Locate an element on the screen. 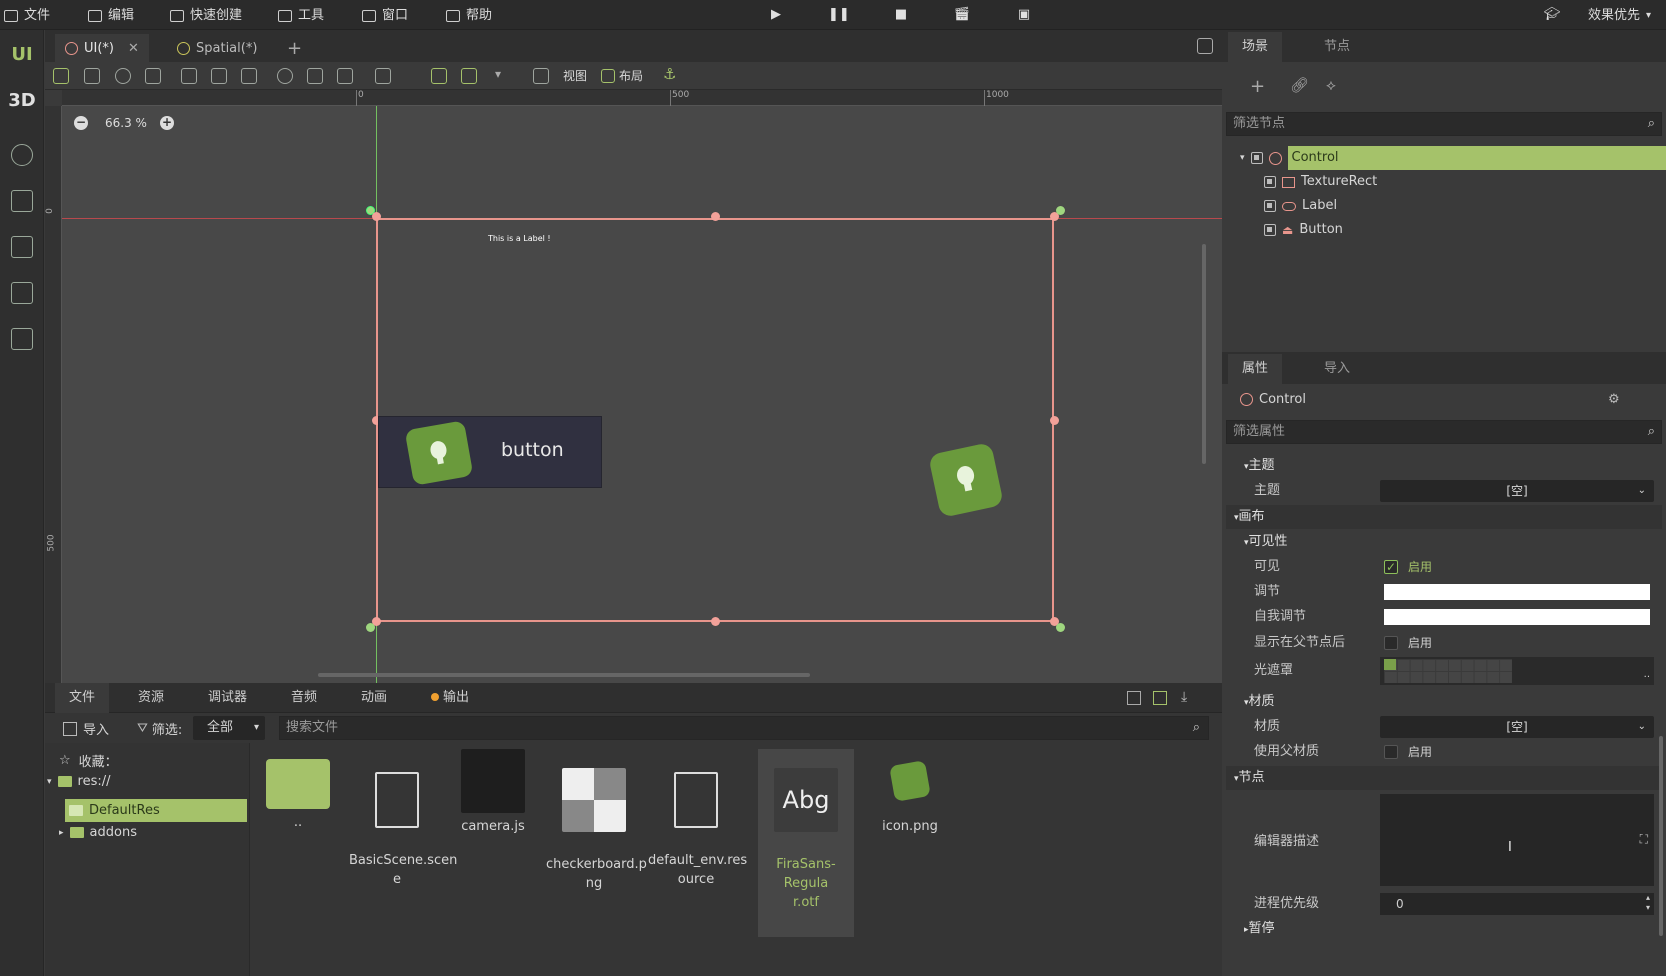 The image size is (1666, 976). use-parent-checkbox is located at coordinates (1391, 752).